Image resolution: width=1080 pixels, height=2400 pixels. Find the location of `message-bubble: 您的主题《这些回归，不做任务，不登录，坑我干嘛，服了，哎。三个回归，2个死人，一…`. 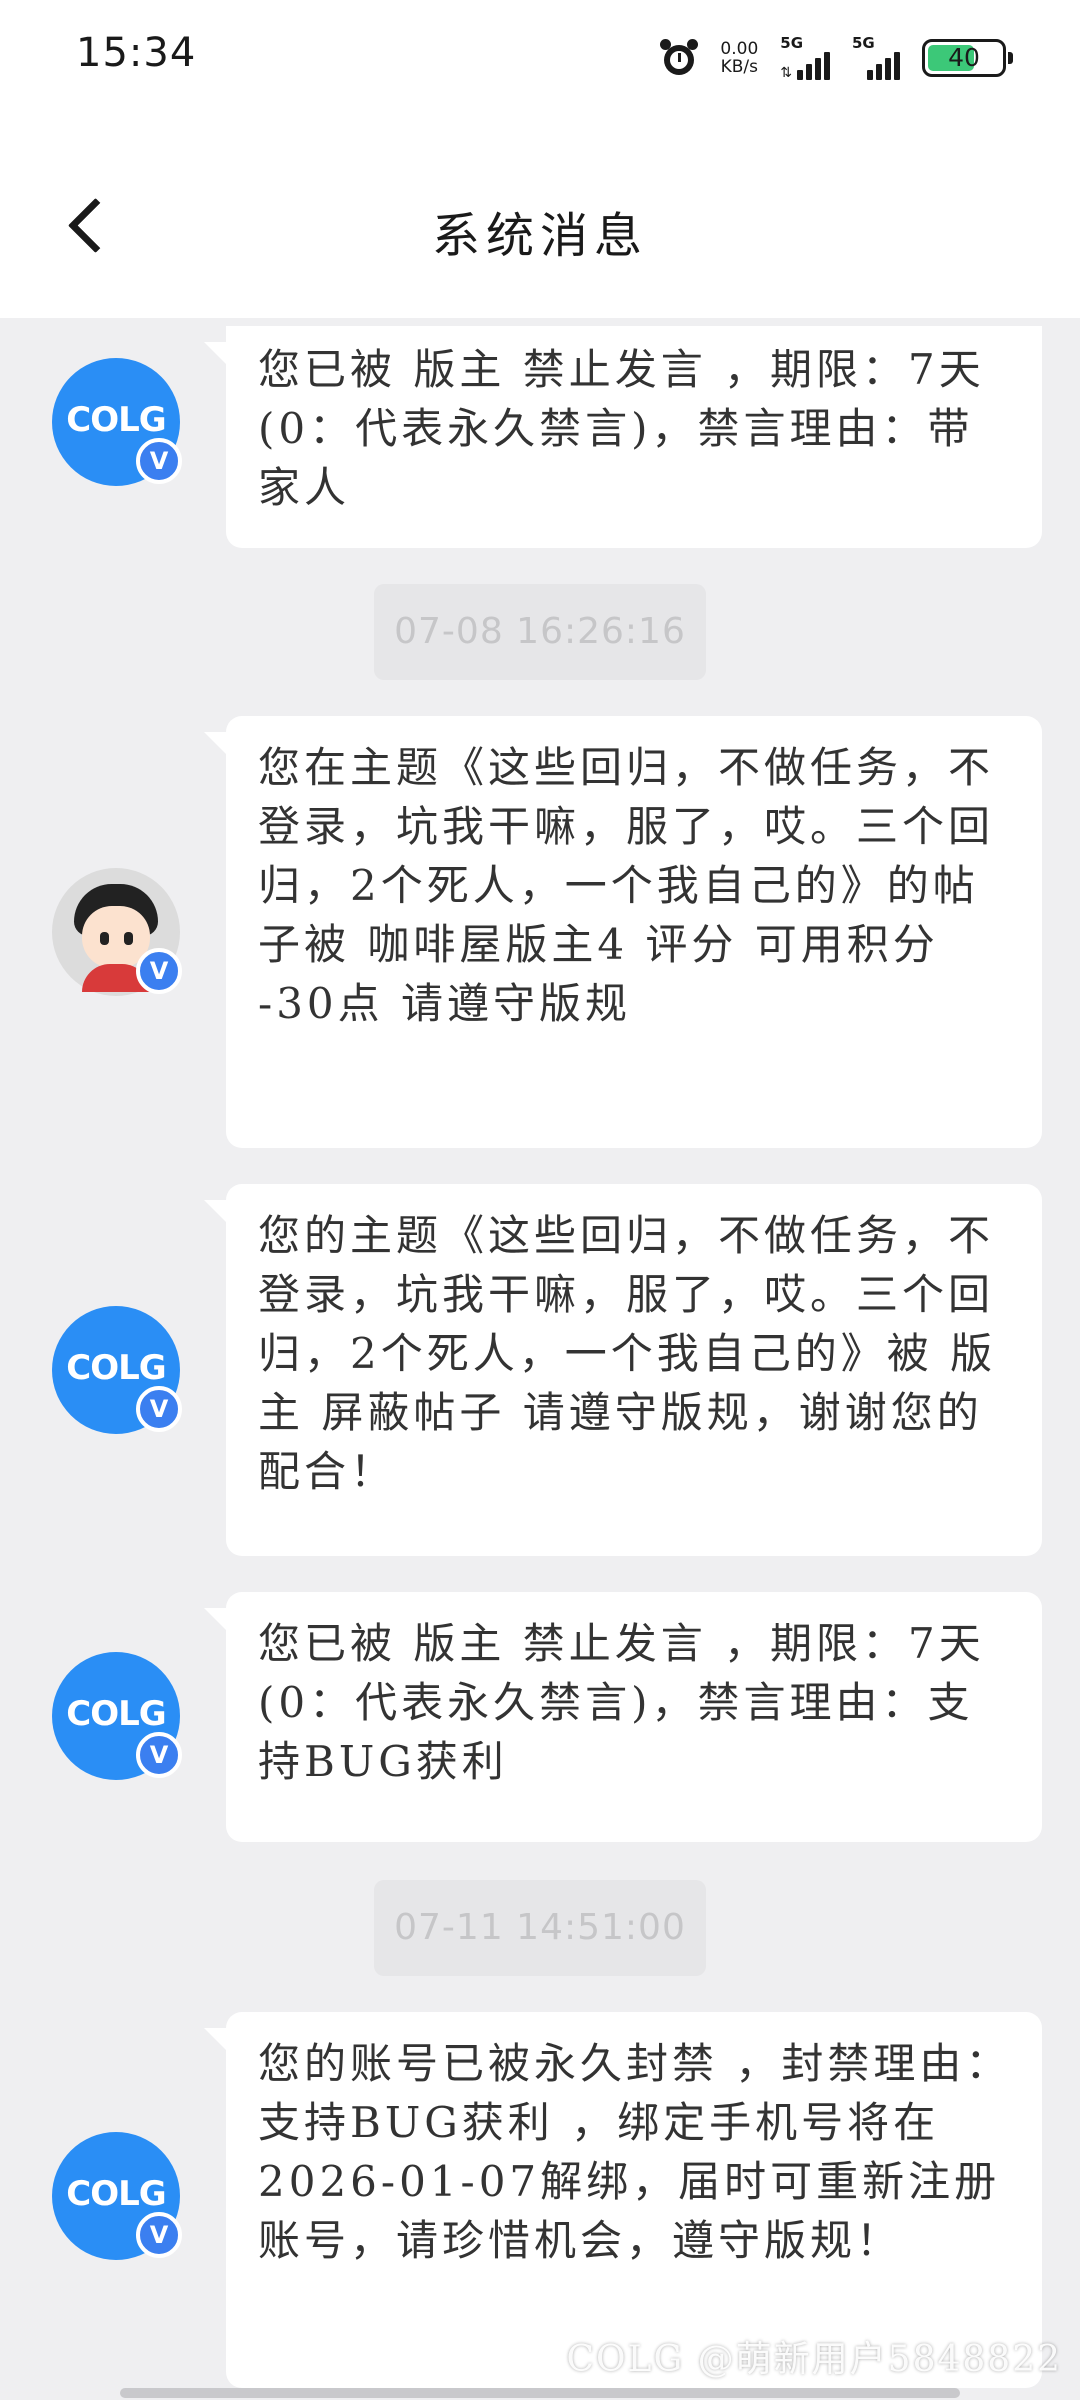

message-bubble: 您的主题《这些回归，不做任务，不登录，坑我干嘛，服了，哎。三个回归，2个死人，一… is located at coordinates (623, 1370).